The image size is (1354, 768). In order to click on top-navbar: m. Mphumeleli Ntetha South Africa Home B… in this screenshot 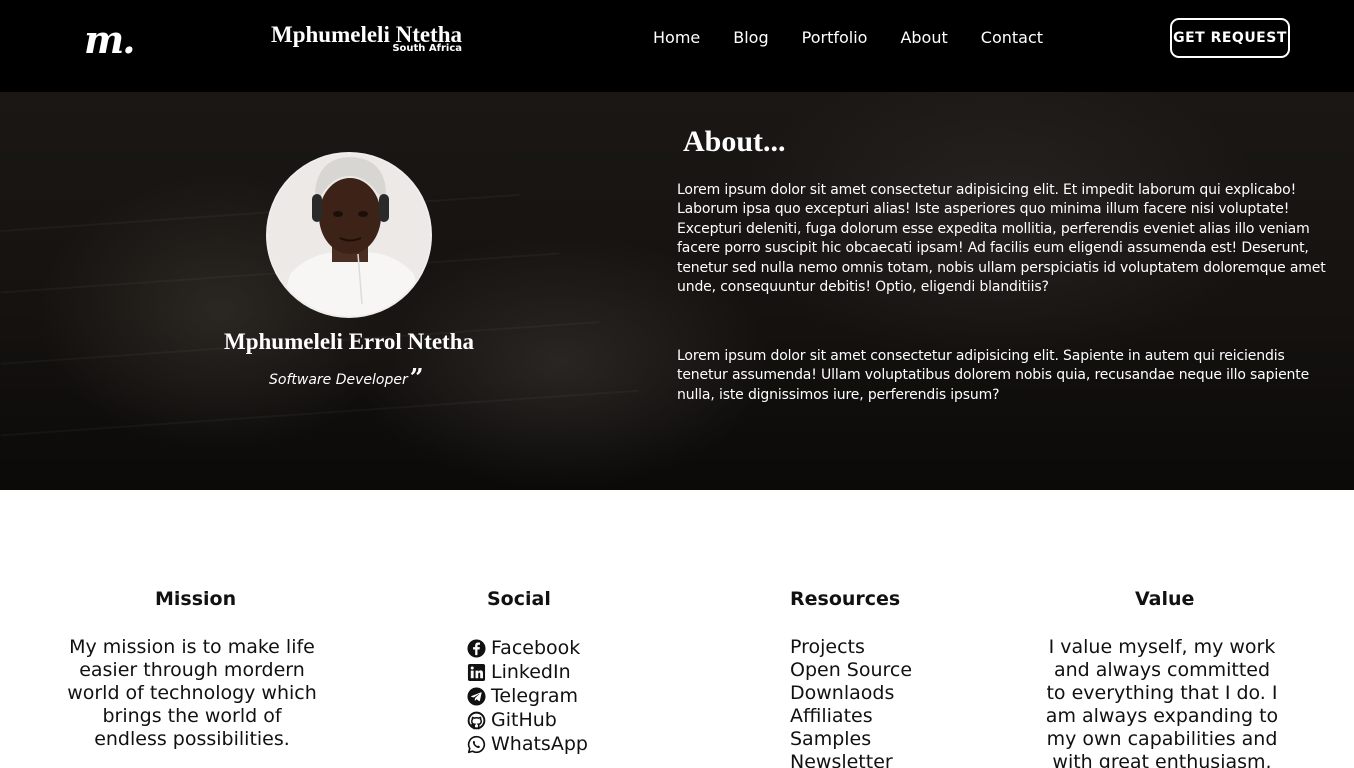, I will do `click(677, 46)`.